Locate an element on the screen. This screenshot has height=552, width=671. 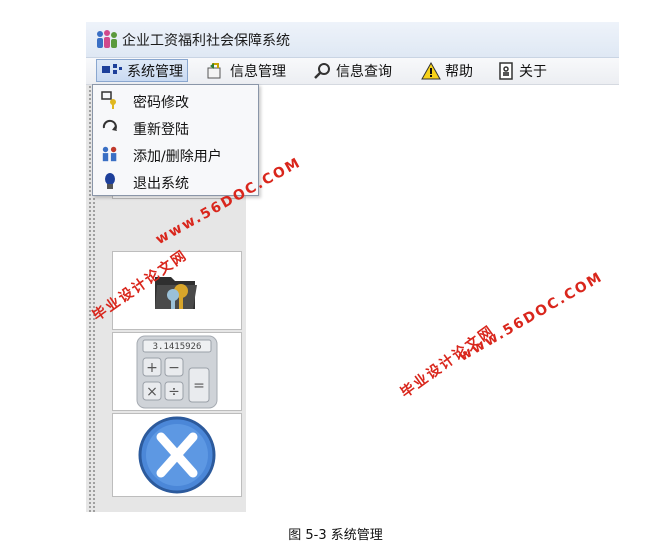
menu-item-change-password: 密码修改 is located at coordinates (174, 100).